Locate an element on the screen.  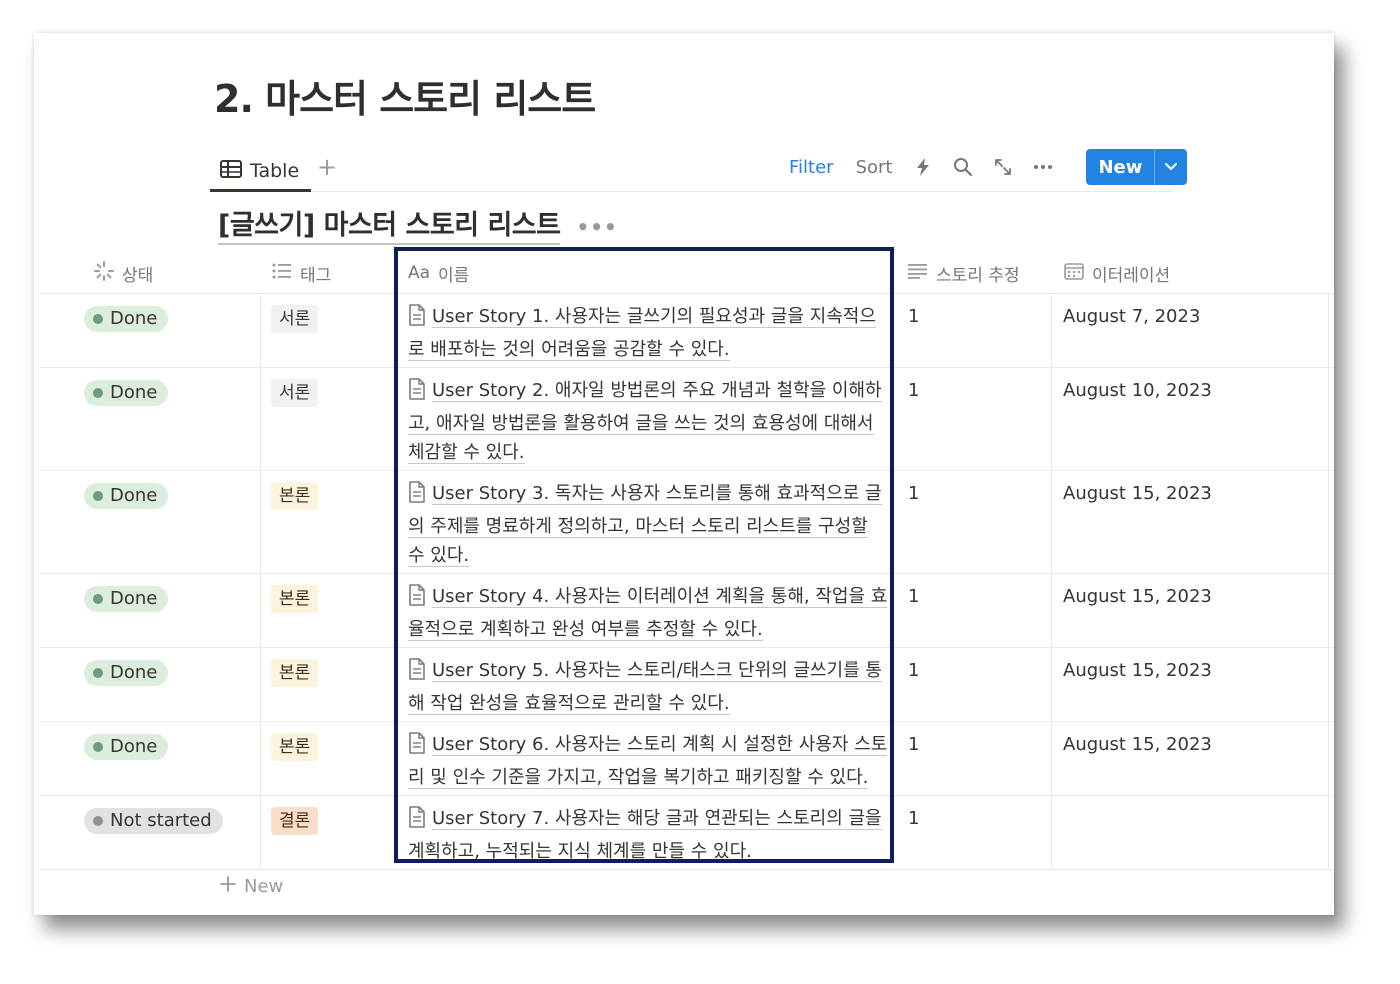
column-header-iteration-label: 이터레이션 is located at coordinates (1131, 275).